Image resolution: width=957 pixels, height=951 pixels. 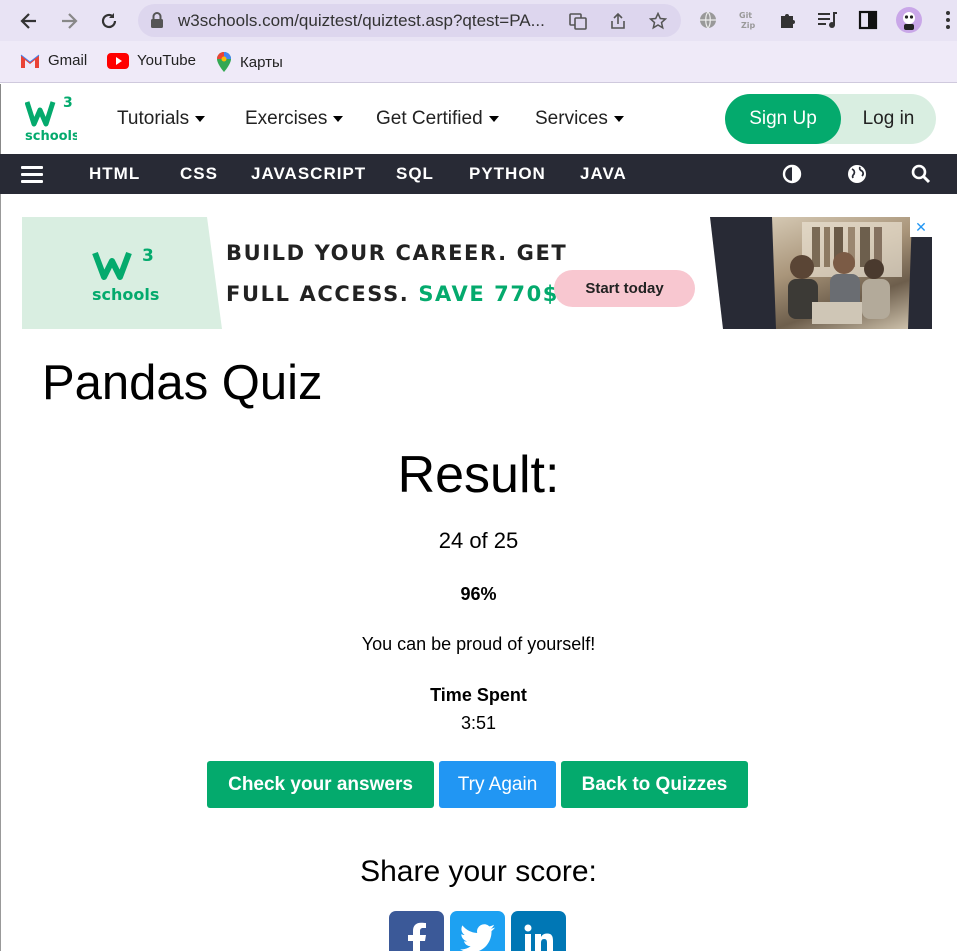 I want to click on ad-close-icon: ✕, so click(x=921, y=227).